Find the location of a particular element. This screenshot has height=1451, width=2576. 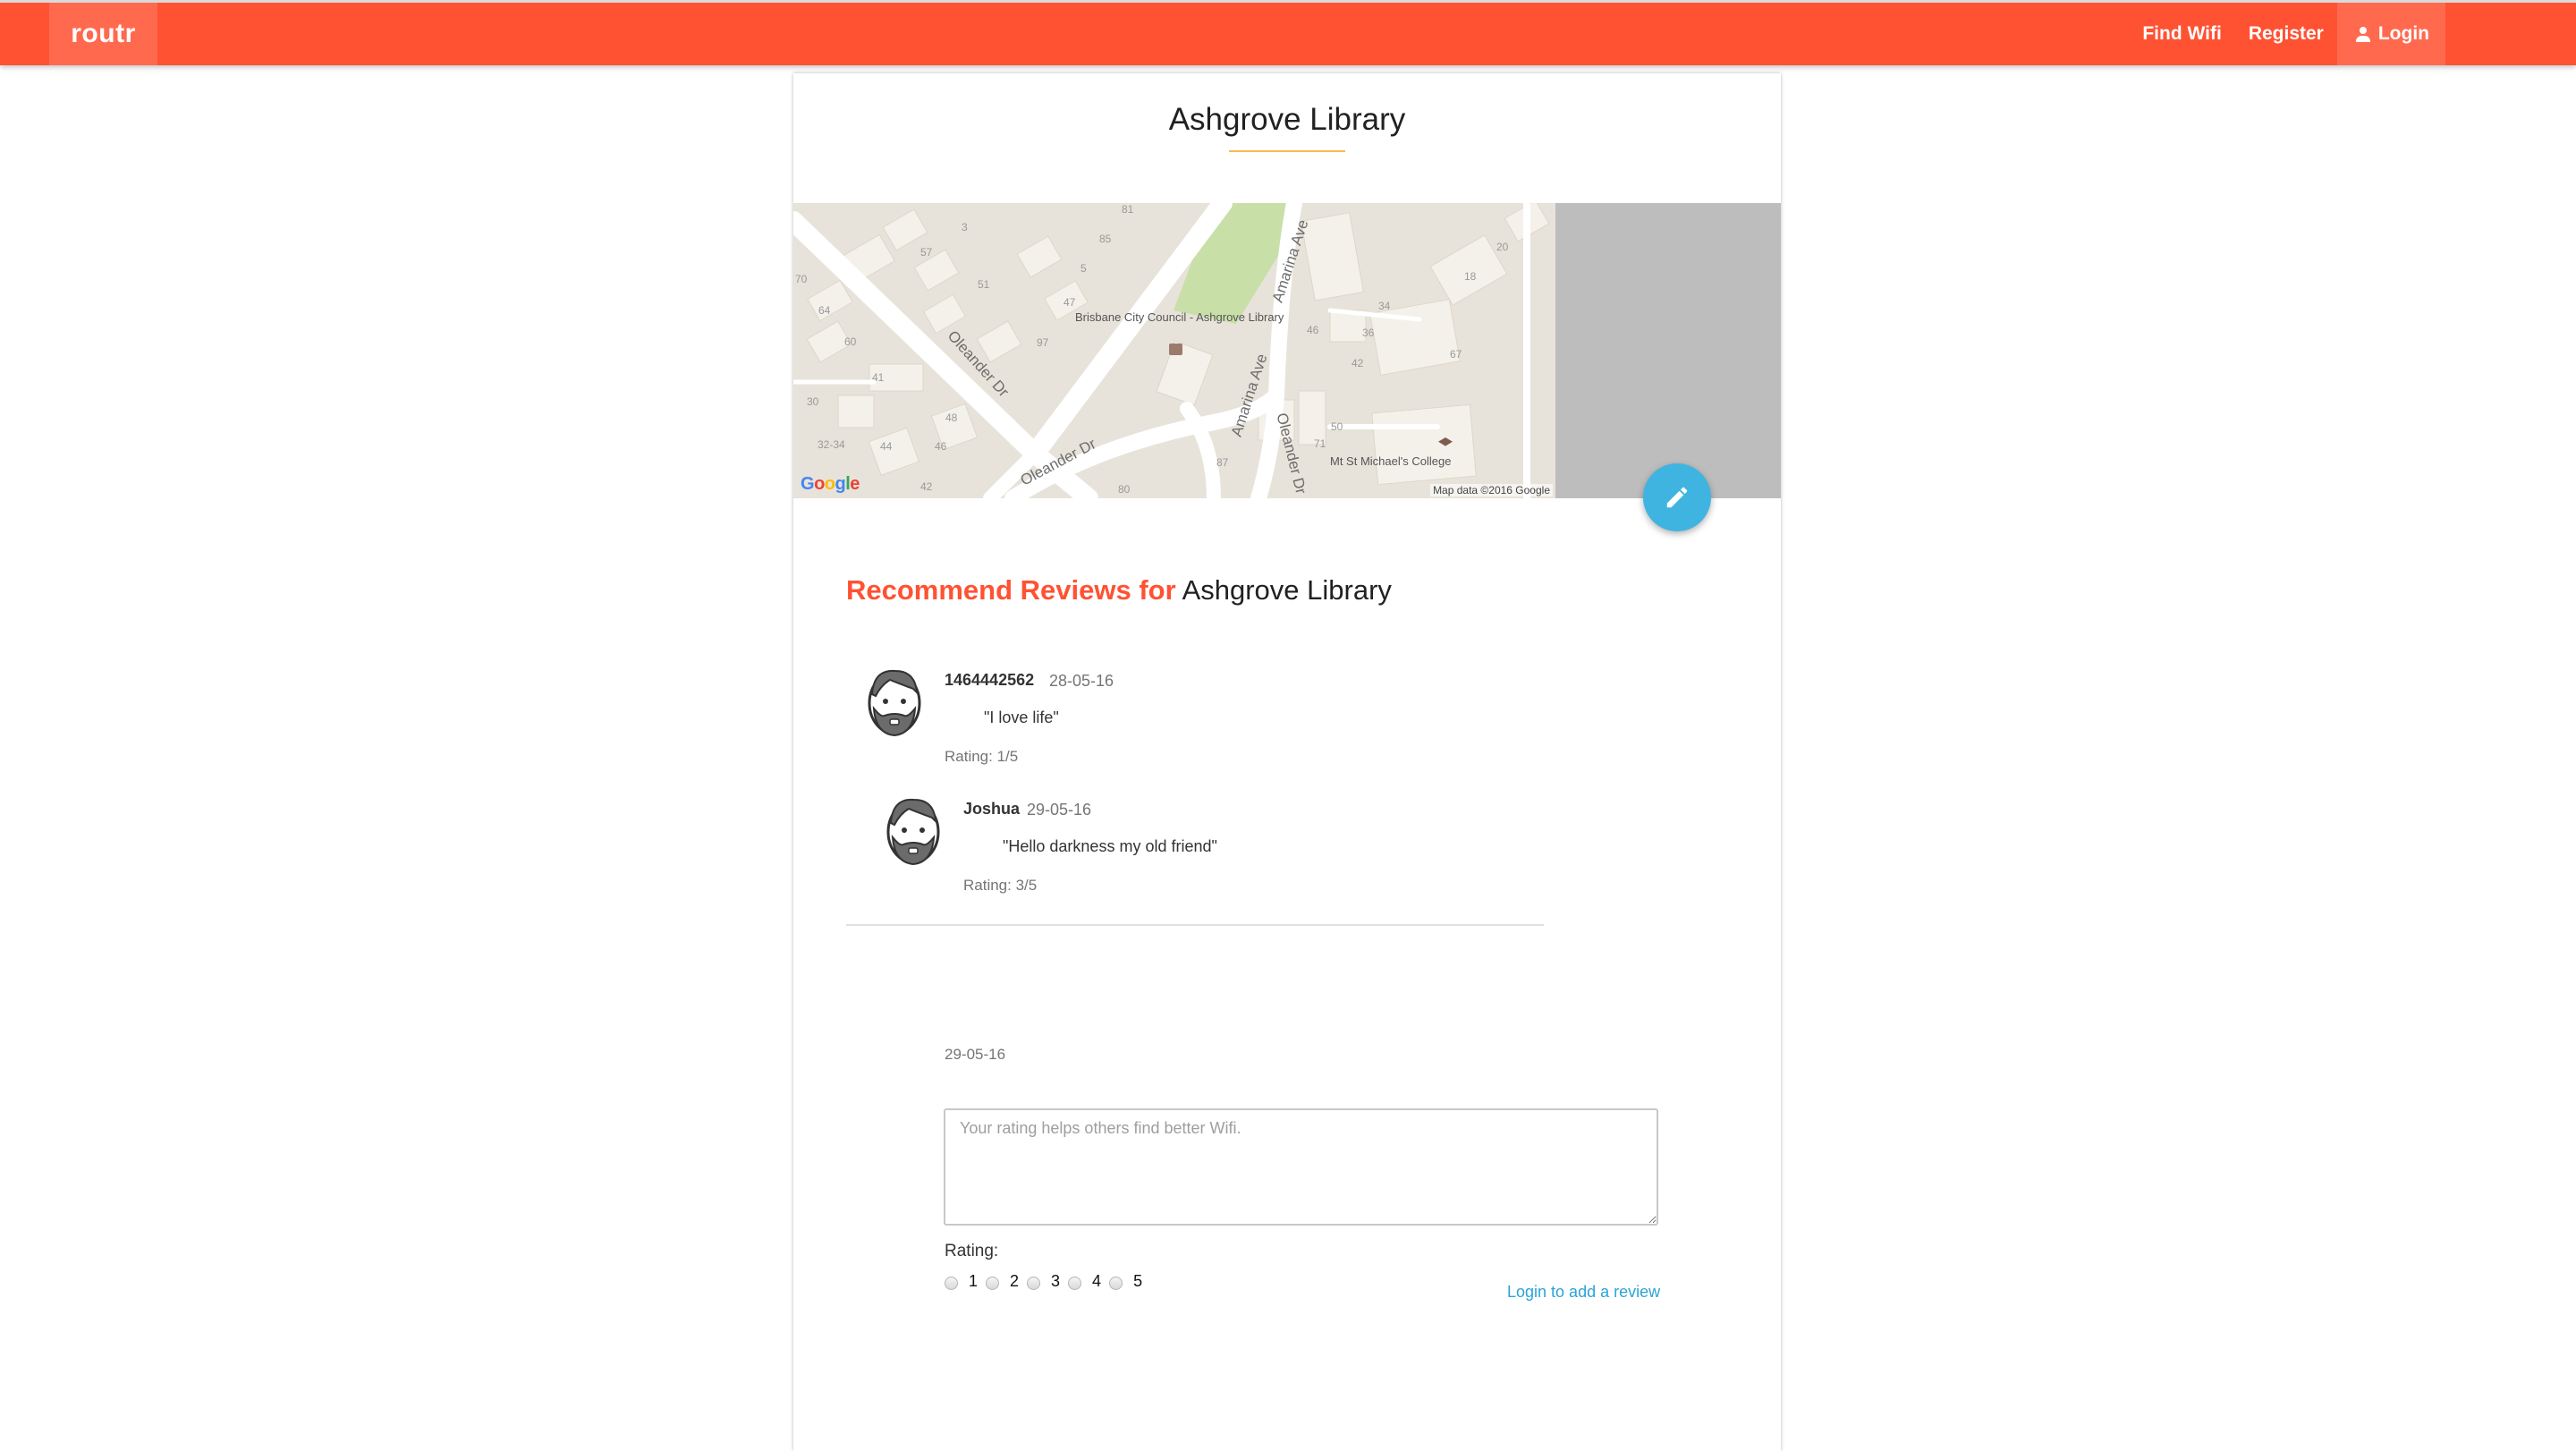

nav-register: Register is located at coordinates (2286, 34).